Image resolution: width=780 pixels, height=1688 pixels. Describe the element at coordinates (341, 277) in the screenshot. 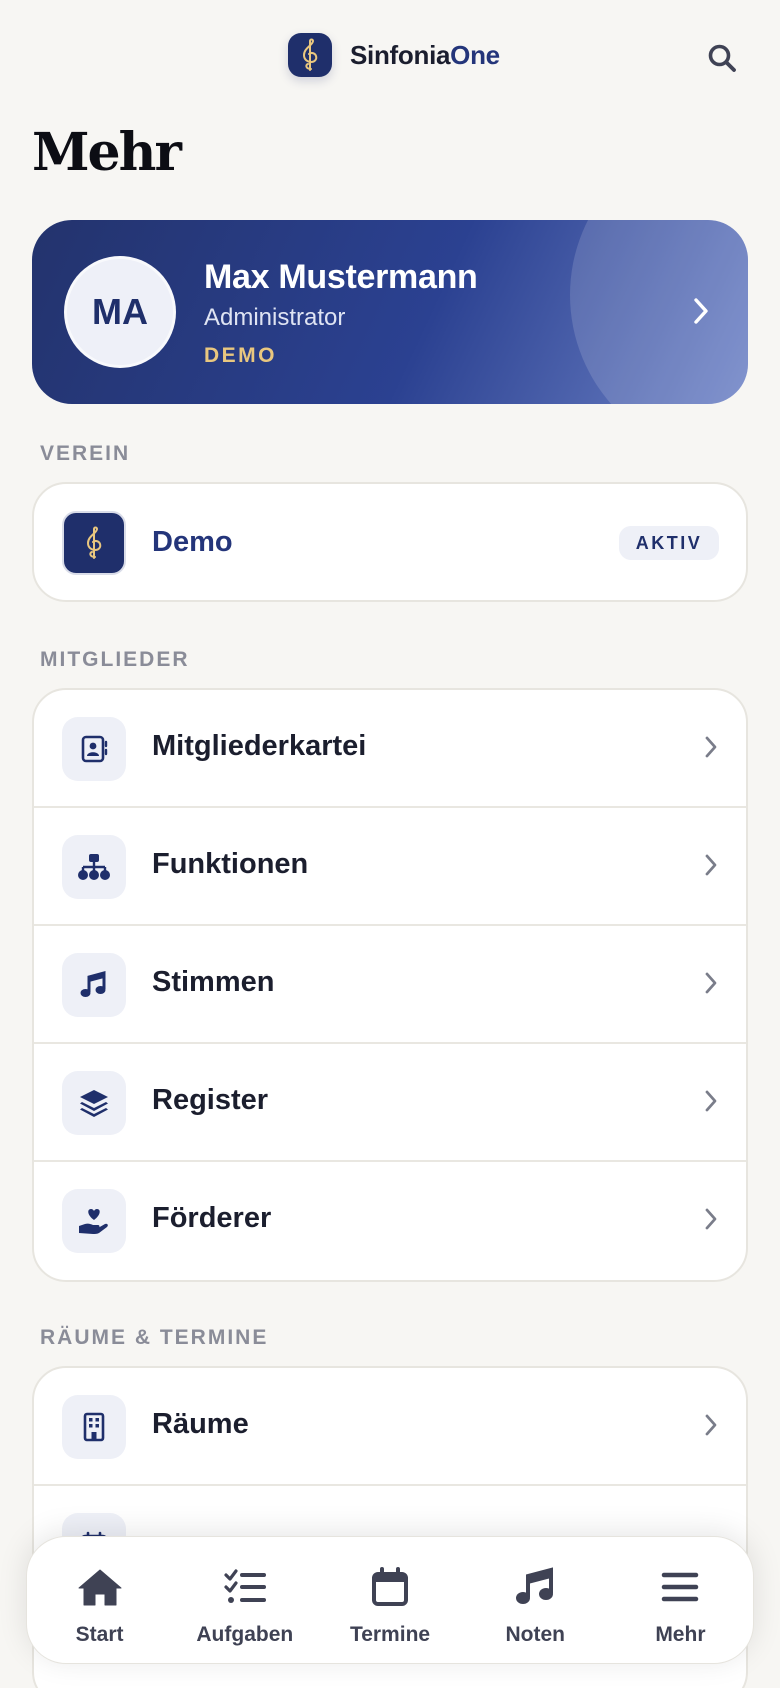

I see `profile-name: Max Mustermann` at that location.